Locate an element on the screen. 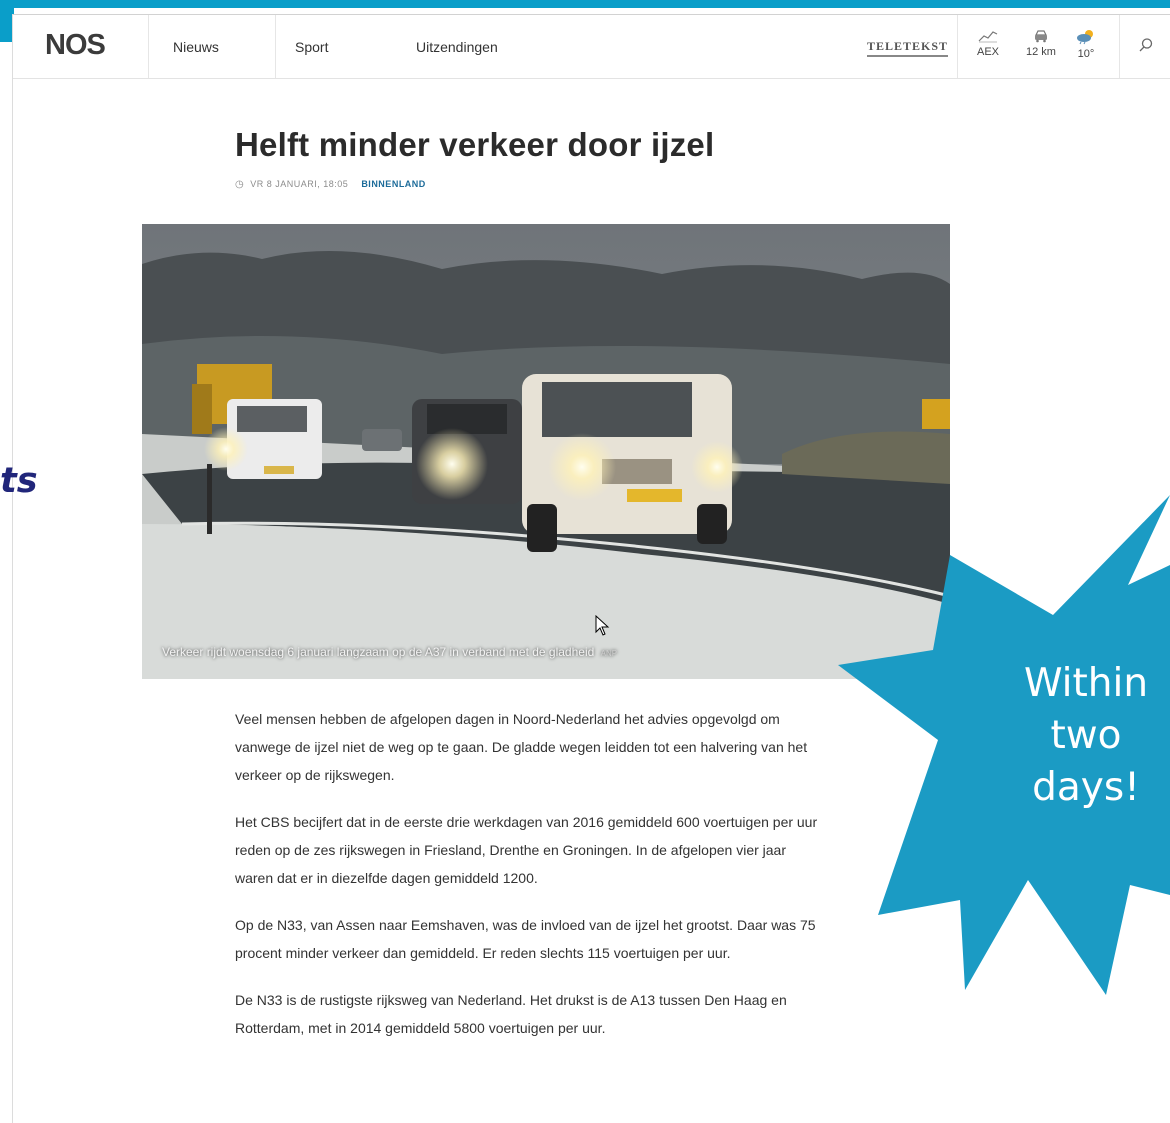 The image size is (1170, 1123). article-meta: ◷ VR 8 JANUARI, 18:05 BINNENLAND is located at coordinates (330, 184).